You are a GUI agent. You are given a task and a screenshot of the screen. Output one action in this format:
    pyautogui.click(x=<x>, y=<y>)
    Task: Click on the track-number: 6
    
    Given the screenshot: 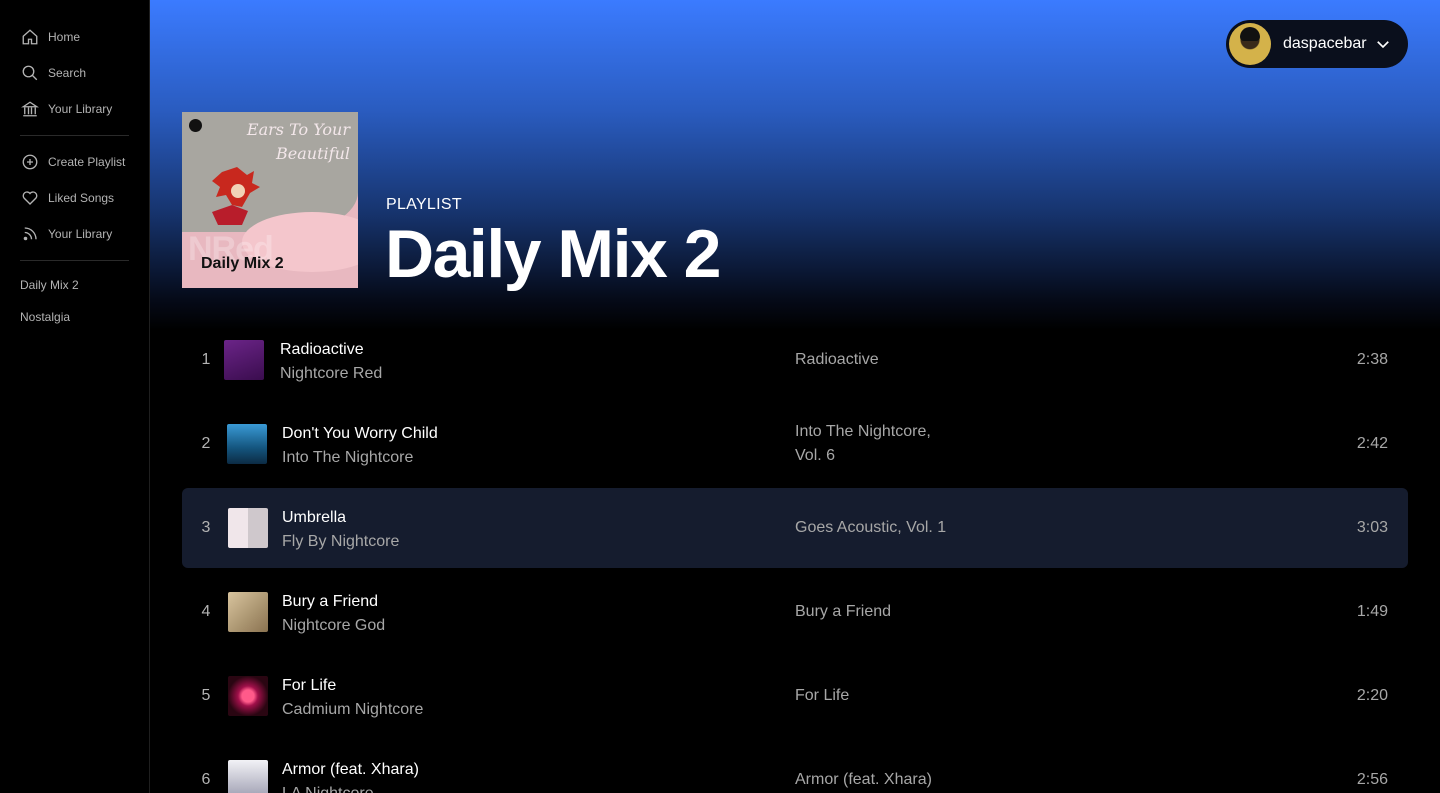 What is the action you would take?
    pyautogui.click(x=206, y=779)
    